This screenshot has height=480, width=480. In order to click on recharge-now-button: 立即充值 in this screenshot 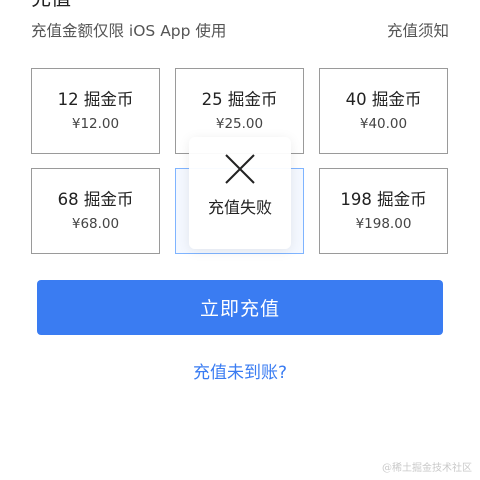, I will do `click(240, 307)`.